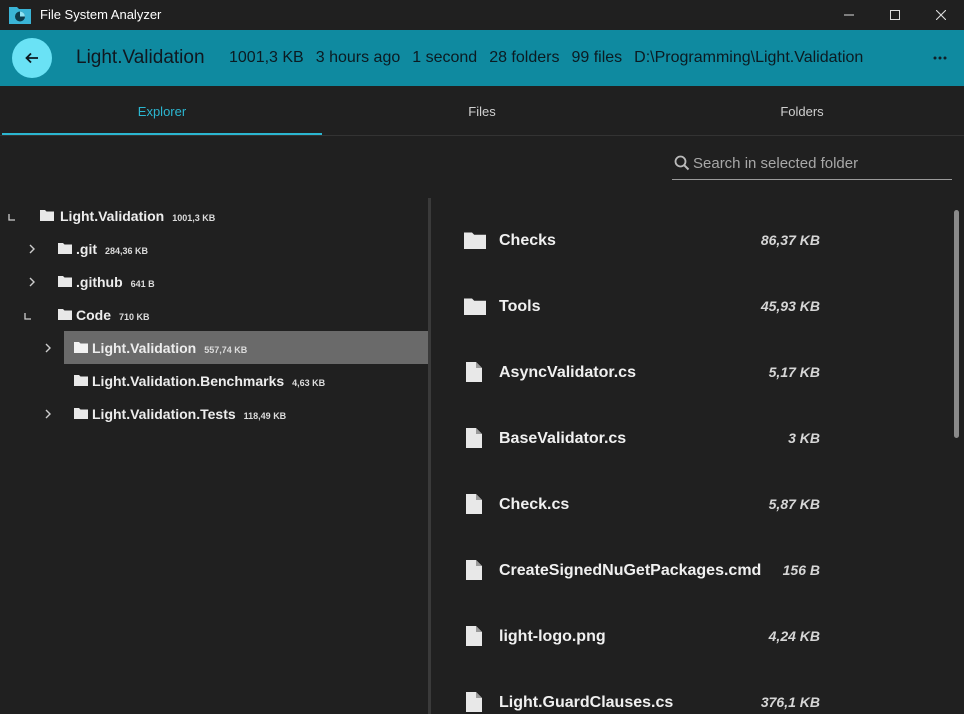 Image resolution: width=964 pixels, height=714 pixels. What do you see at coordinates (749, 57) in the screenshot?
I see `folder-path: D:\Programming\Light.Validation` at bounding box center [749, 57].